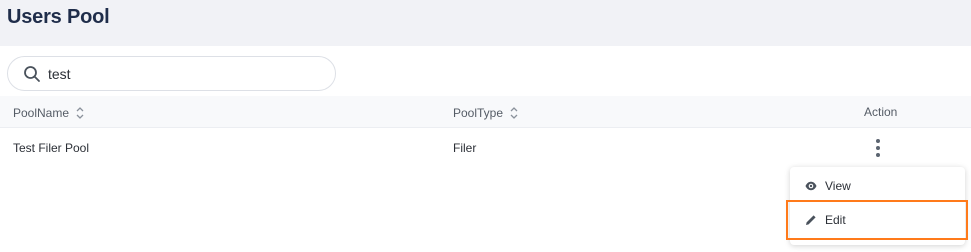 This screenshot has height=252, width=971. What do you see at coordinates (32, 74) in the screenshot?
I see `search-icon` at bounding box center [32, 74].